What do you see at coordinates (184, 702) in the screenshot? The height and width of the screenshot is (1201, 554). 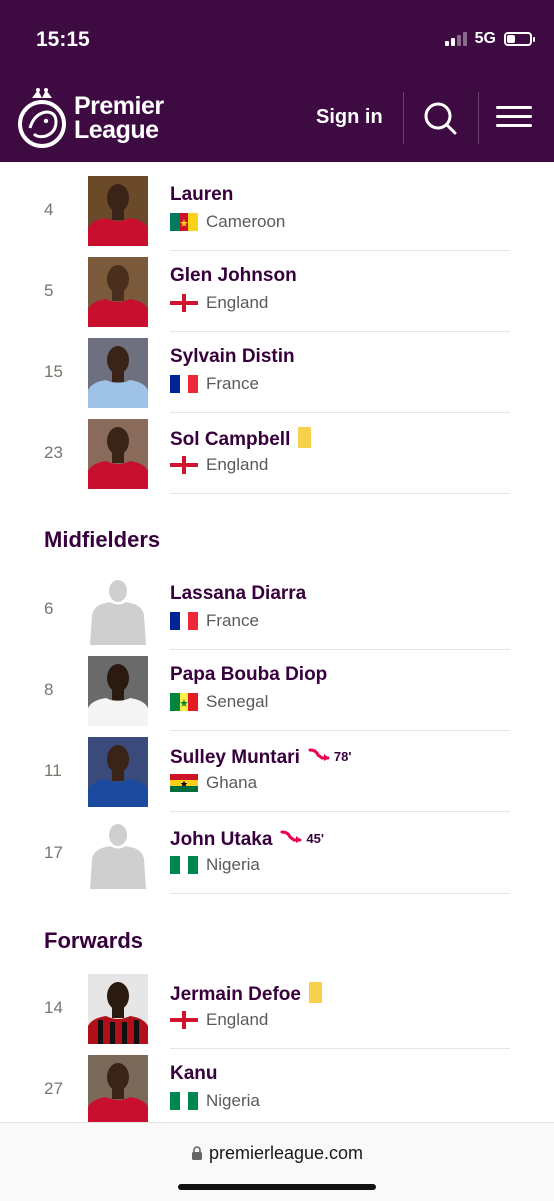 I see `senegal-flag-icon` at bounding box center [184, 702].